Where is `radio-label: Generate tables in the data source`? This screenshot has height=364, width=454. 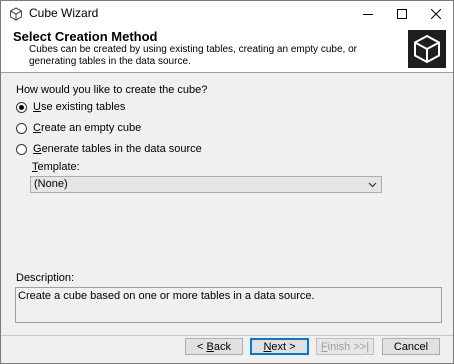 radio-label: Generate tables in the data source is located at coordinates (117, 149).